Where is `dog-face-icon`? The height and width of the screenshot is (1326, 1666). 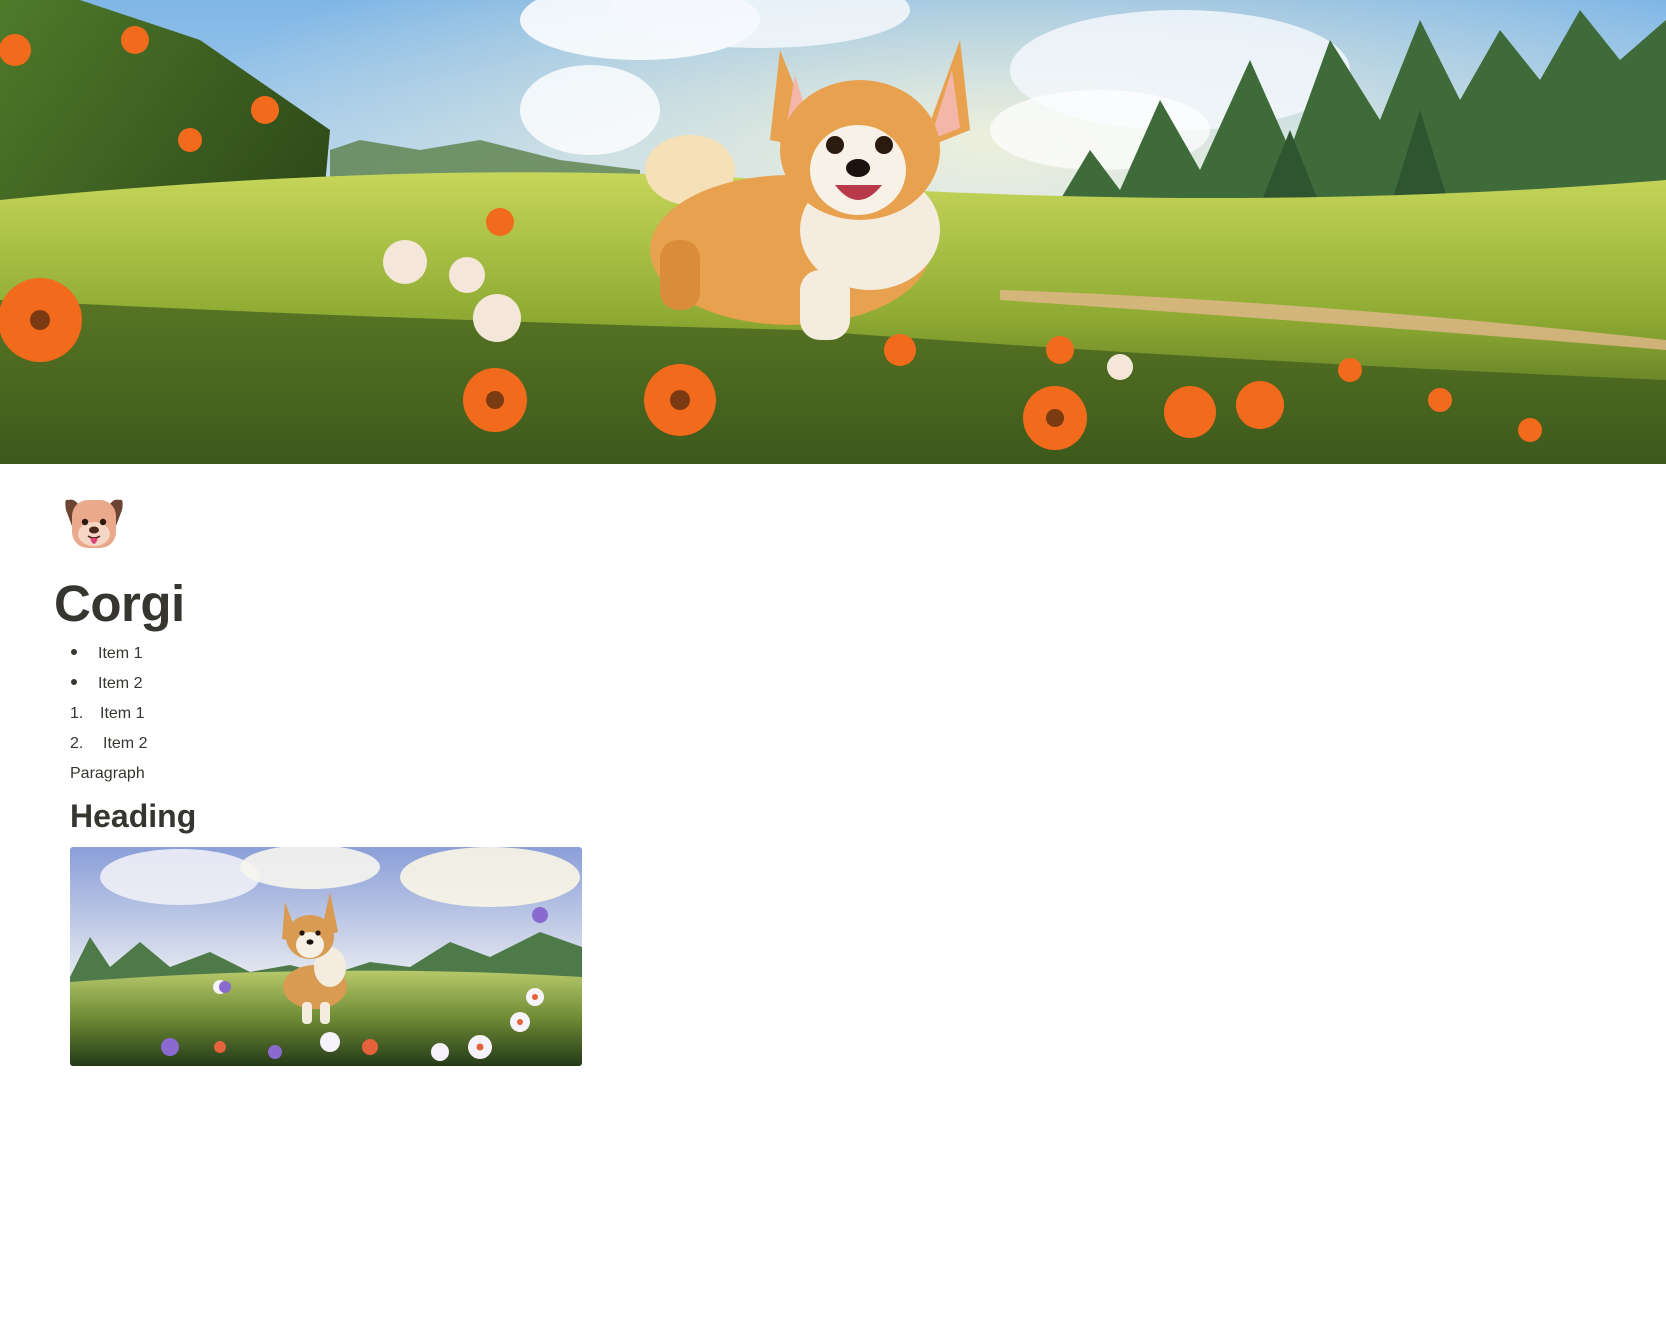 dog-face-icon is located at coordinates (94, 522).